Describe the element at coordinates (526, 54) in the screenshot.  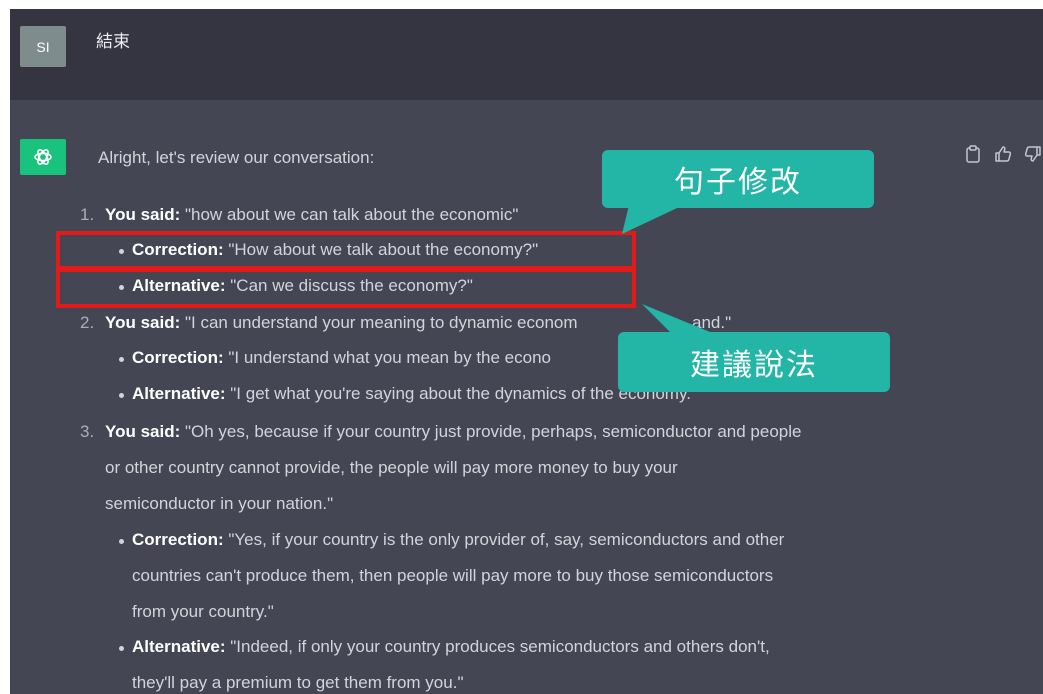
I see `user-message-row: SI 結束` at that location.